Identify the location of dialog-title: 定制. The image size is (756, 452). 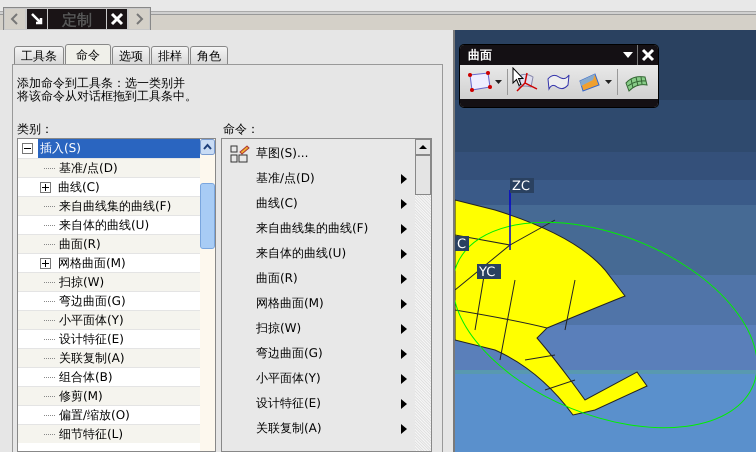
(77, 19).